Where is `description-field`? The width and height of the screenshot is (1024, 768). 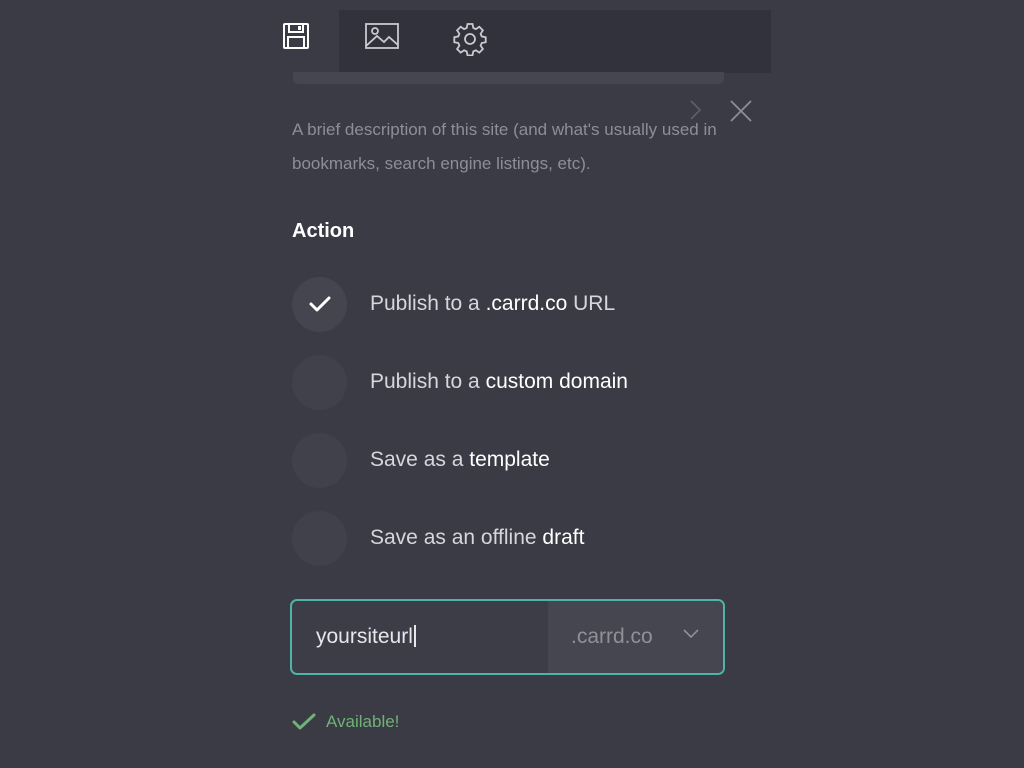
description-field is located at coordinates (508, 78).